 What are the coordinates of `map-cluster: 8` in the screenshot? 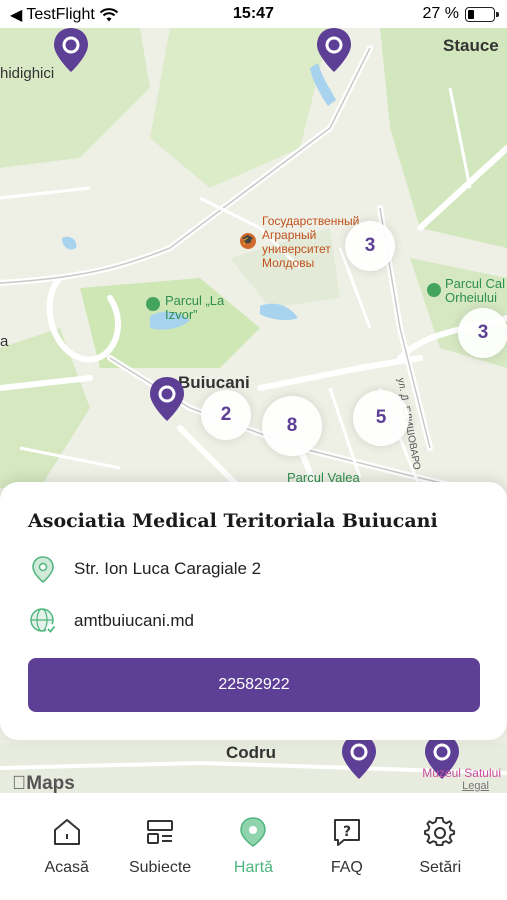 It's located at (292, 426).